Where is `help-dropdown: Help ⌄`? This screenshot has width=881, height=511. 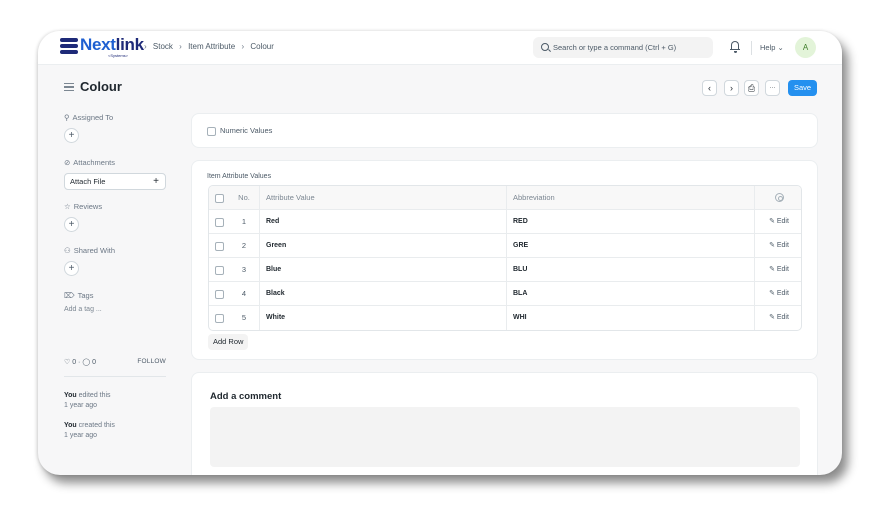
help-dropdown: Help ⌄ is located at coordinates (772, 47).